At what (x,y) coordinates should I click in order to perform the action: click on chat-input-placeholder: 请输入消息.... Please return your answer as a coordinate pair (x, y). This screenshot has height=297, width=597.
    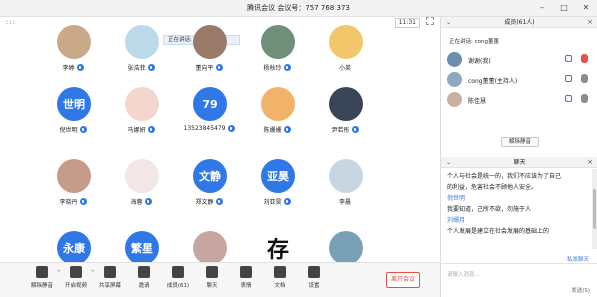
    Looking at the image, I should click on (463, 275).